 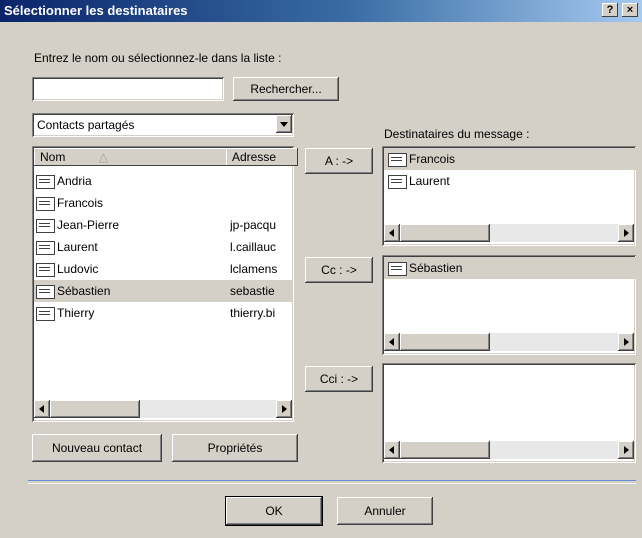 I want to click on contact-name: Ludovic, so click(x=78, y=269).